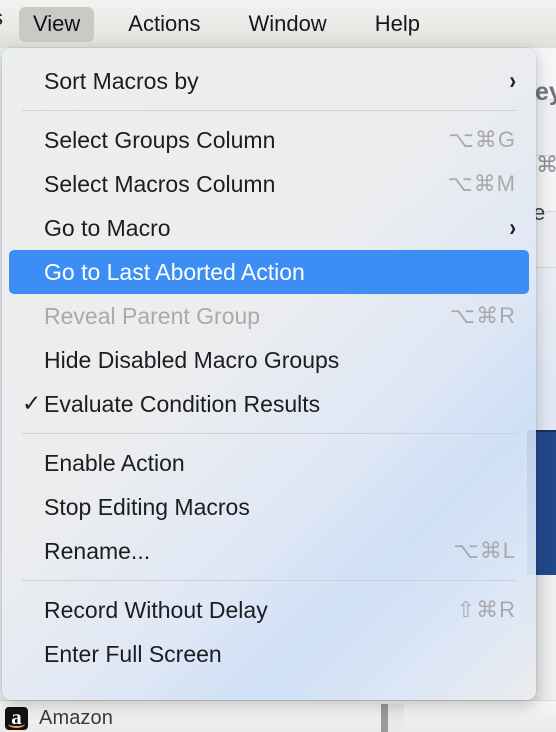 The height and width of the screenshot is (732, 556). Describe the element at coordinates (287, 24) in the screenshot. I see `menu-bar-item-window: Window` at that location.